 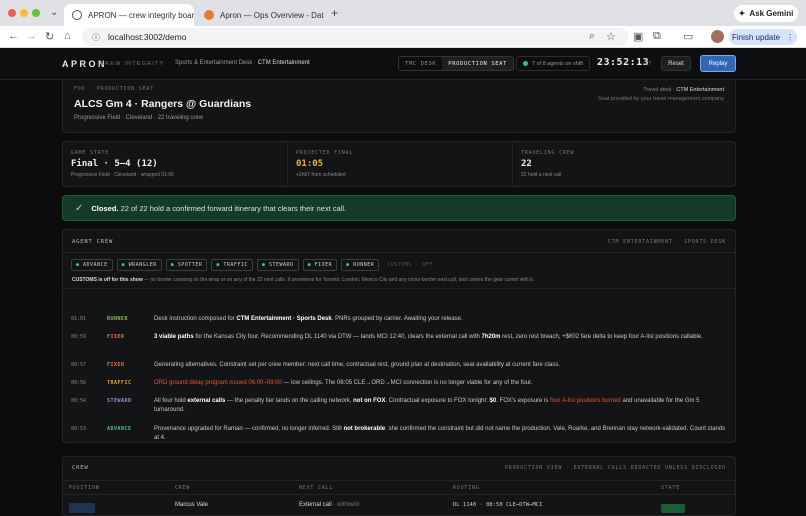 I want to click on finish-update-button: Finish update ⋮, so click(x=763, y=37).